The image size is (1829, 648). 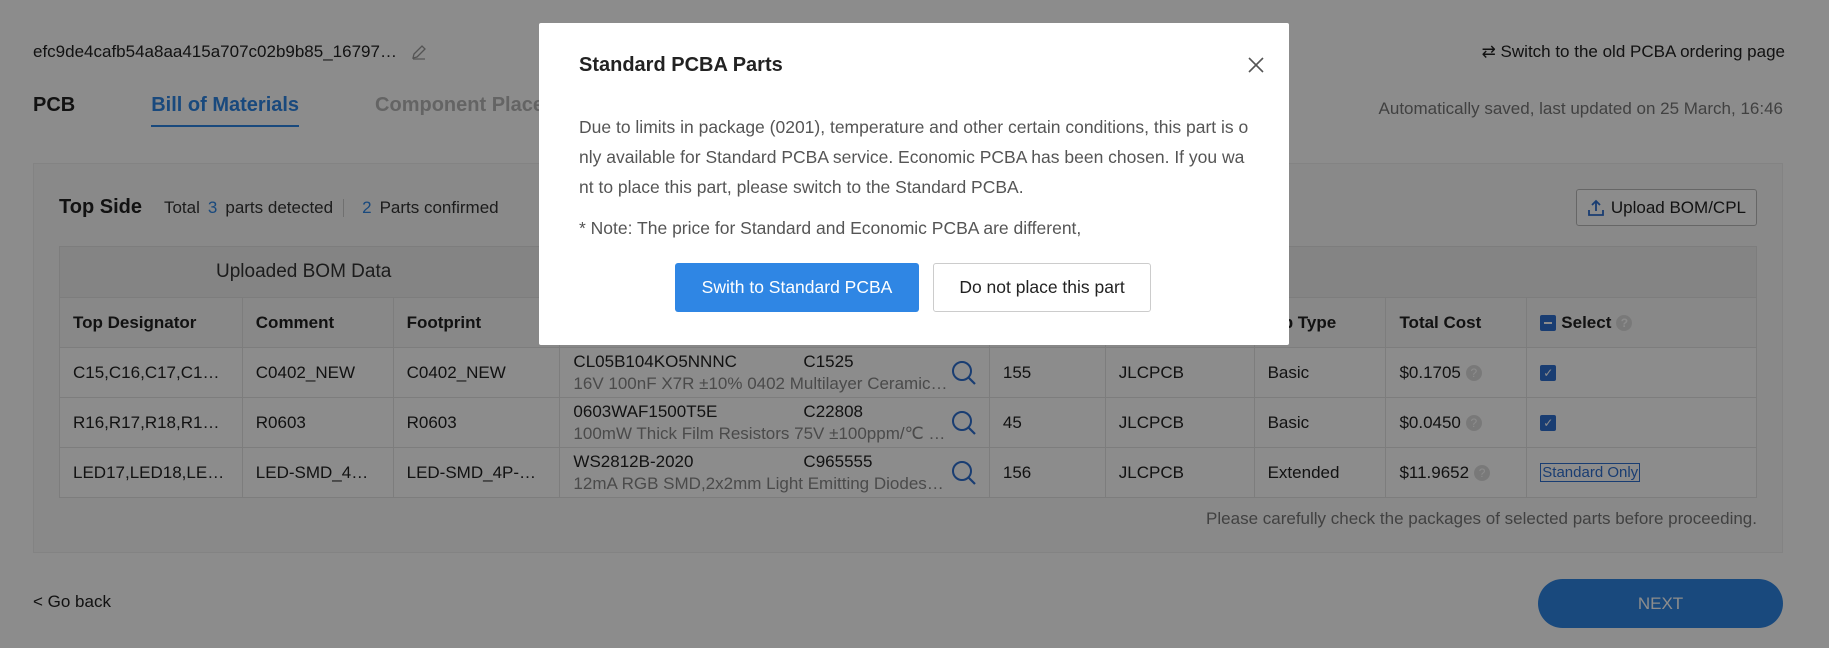 I want to click on do-not-place-button: Do not place this part, so click(x=1042, y=287).